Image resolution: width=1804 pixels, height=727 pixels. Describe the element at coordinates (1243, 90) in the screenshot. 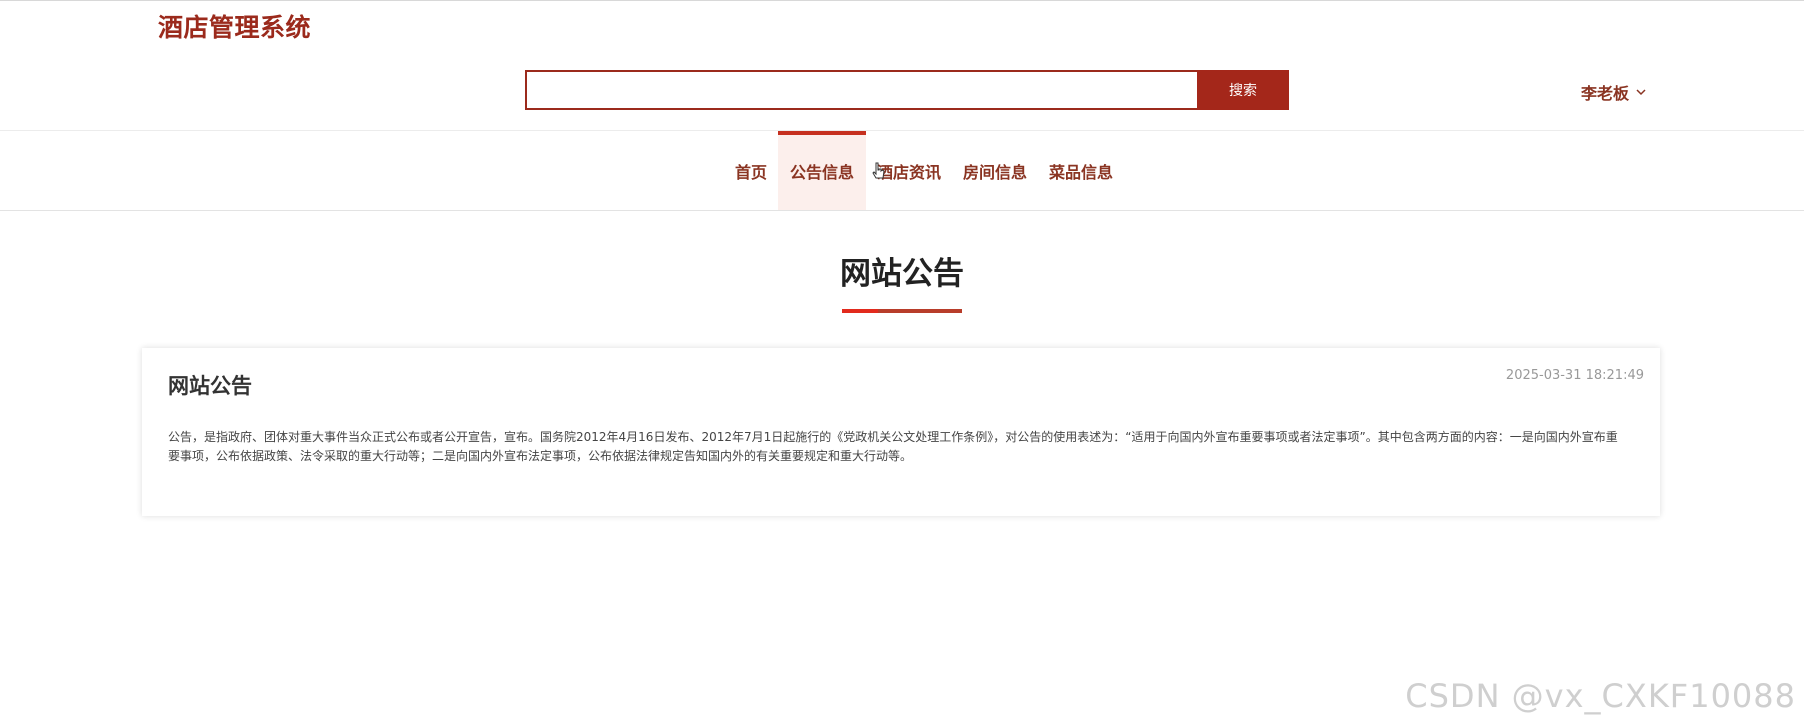

I see `search-button: 搜索` at that location.